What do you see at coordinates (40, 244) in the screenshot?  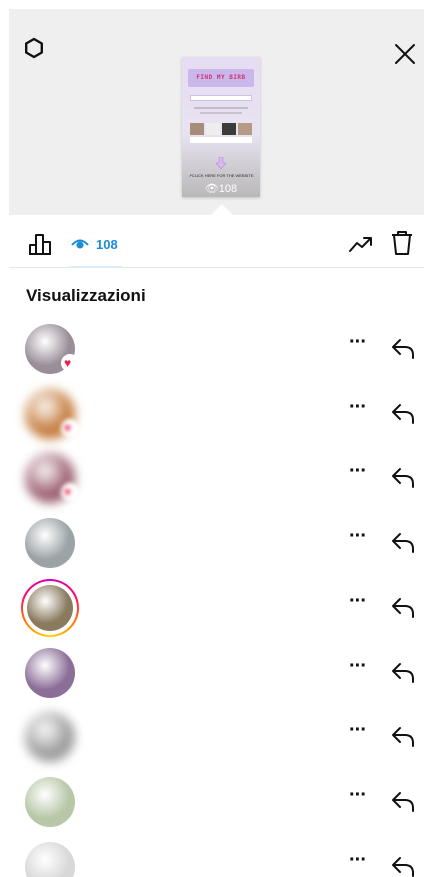 I see `insights-bars-icon` at bounding box center [40, 244].